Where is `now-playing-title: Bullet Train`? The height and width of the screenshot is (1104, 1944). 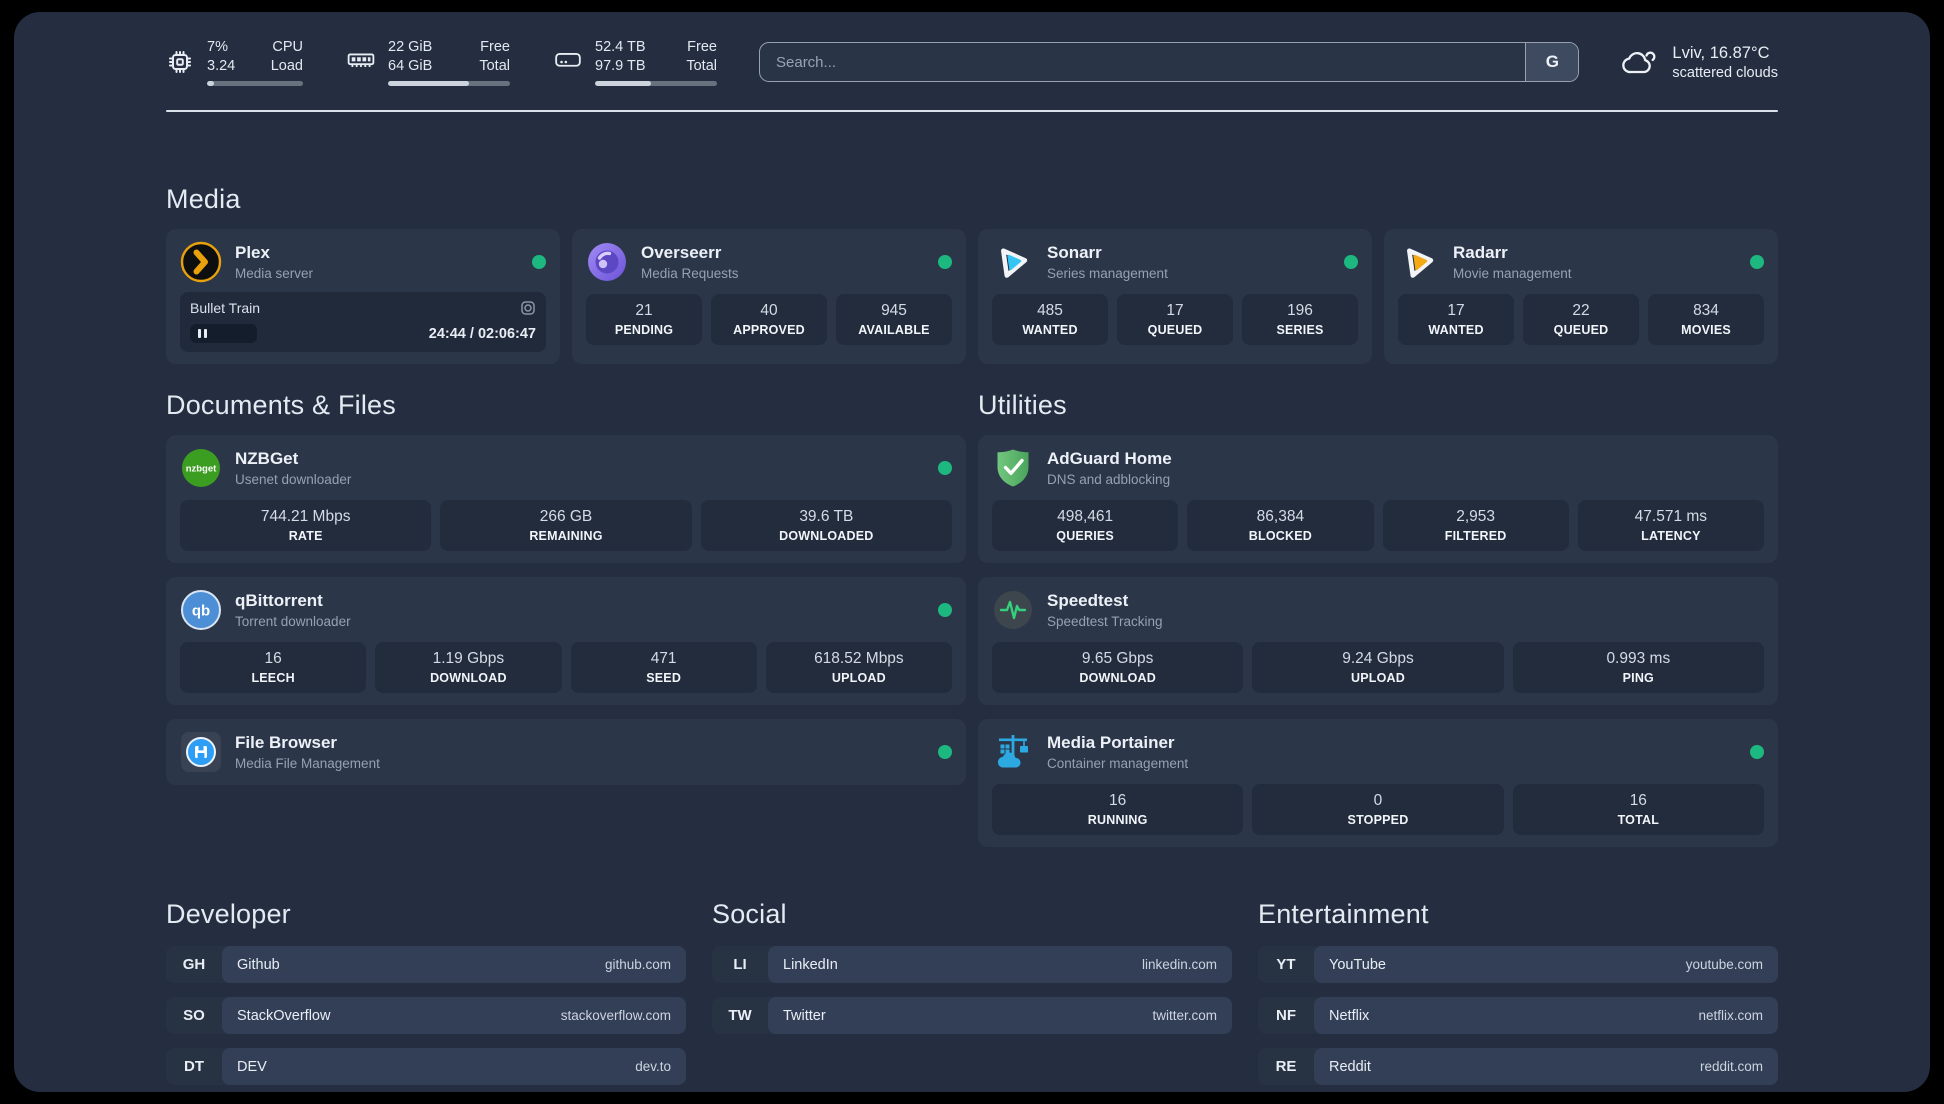
now-playing-title: Bullet Train is located at coordinates (225, 308).